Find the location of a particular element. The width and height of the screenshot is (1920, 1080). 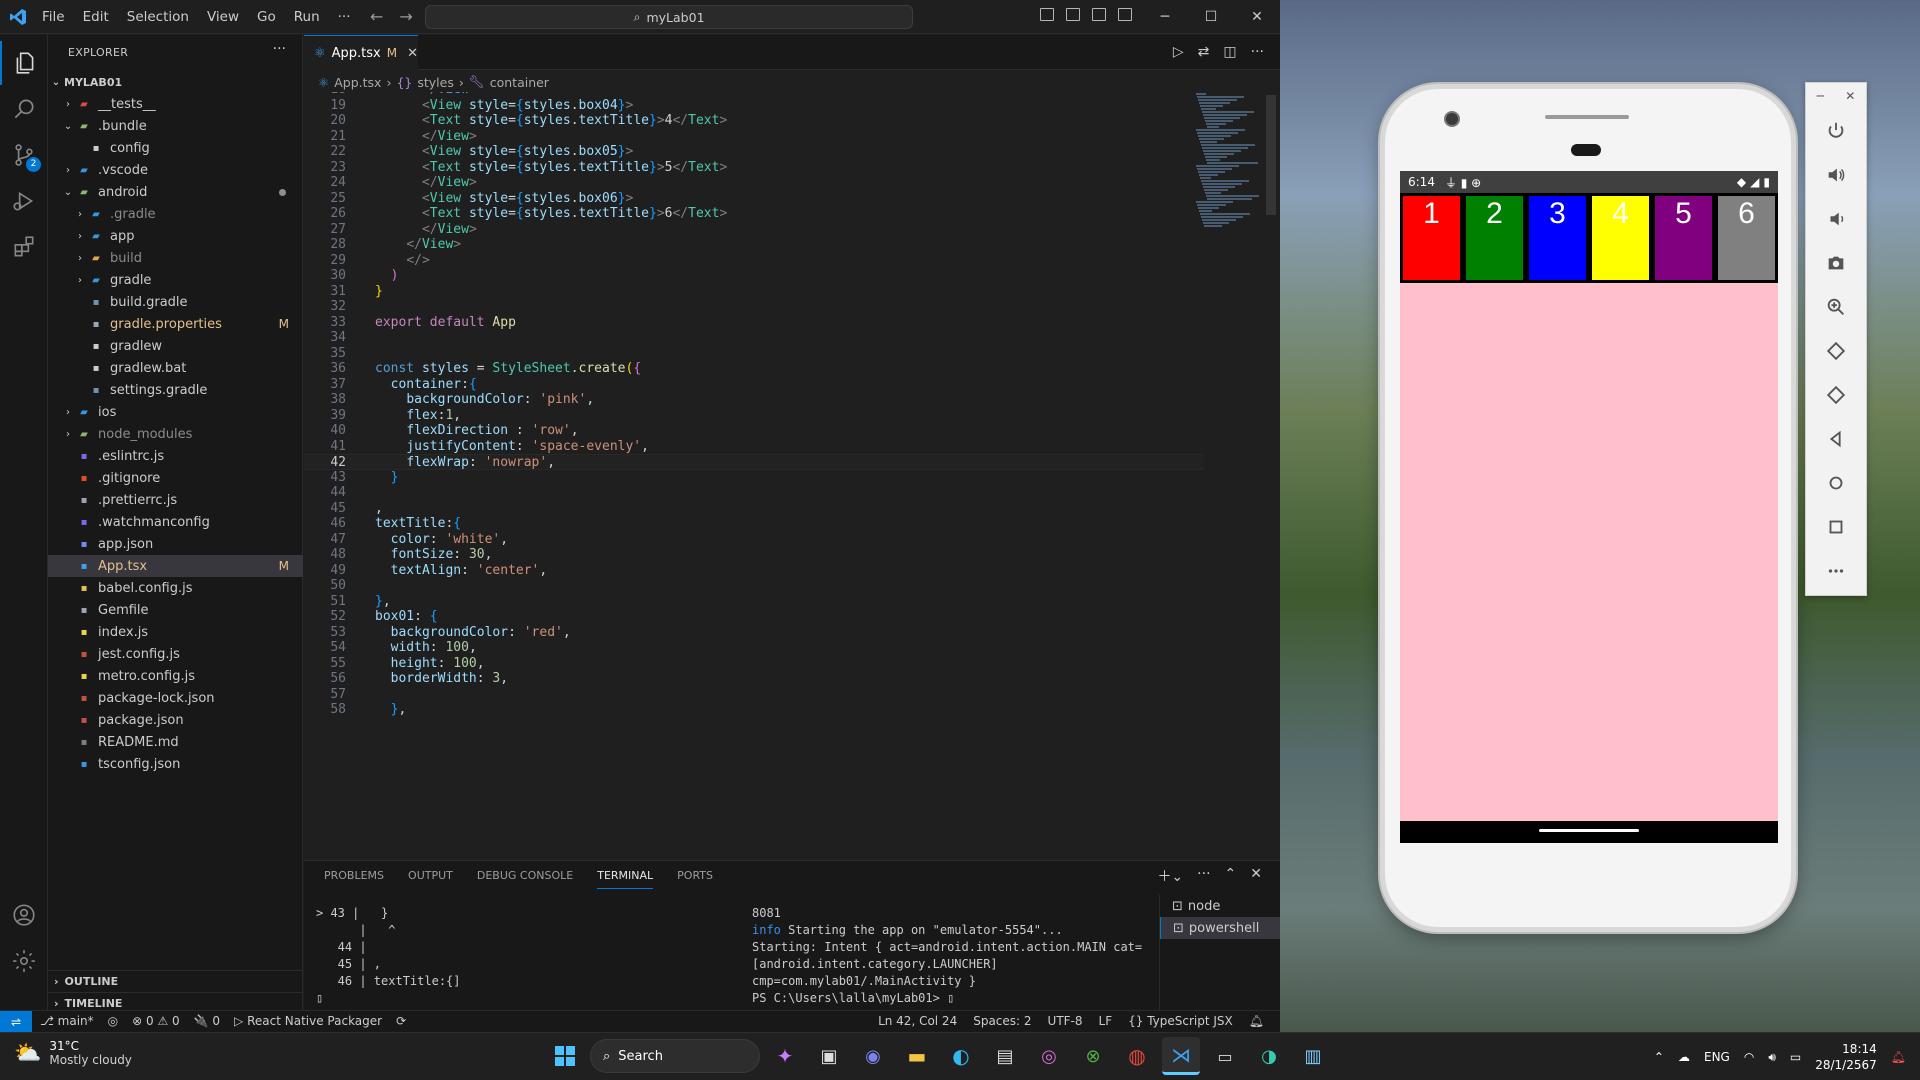

chevron-up-icon: ⌃ is located at coordinates (1659, 1057).